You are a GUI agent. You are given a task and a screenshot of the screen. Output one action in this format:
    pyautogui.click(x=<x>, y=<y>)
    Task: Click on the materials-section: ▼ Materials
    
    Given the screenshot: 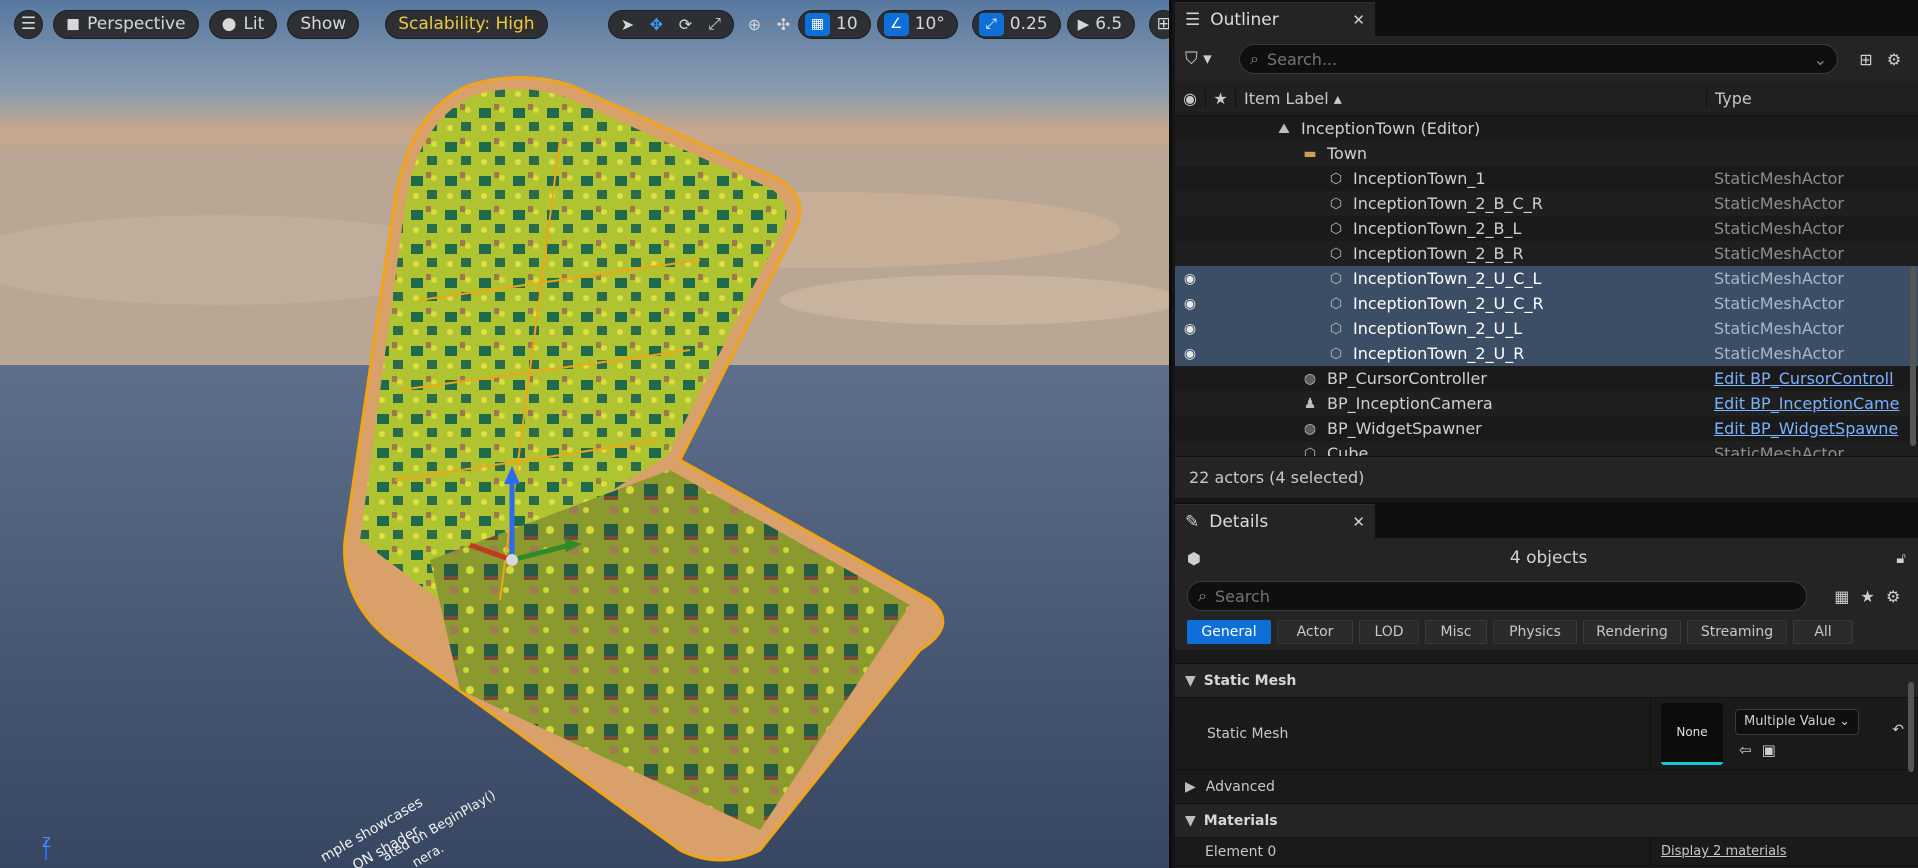 What is the action you would take?
    pyautogui.click(x=1546, y=821)
    